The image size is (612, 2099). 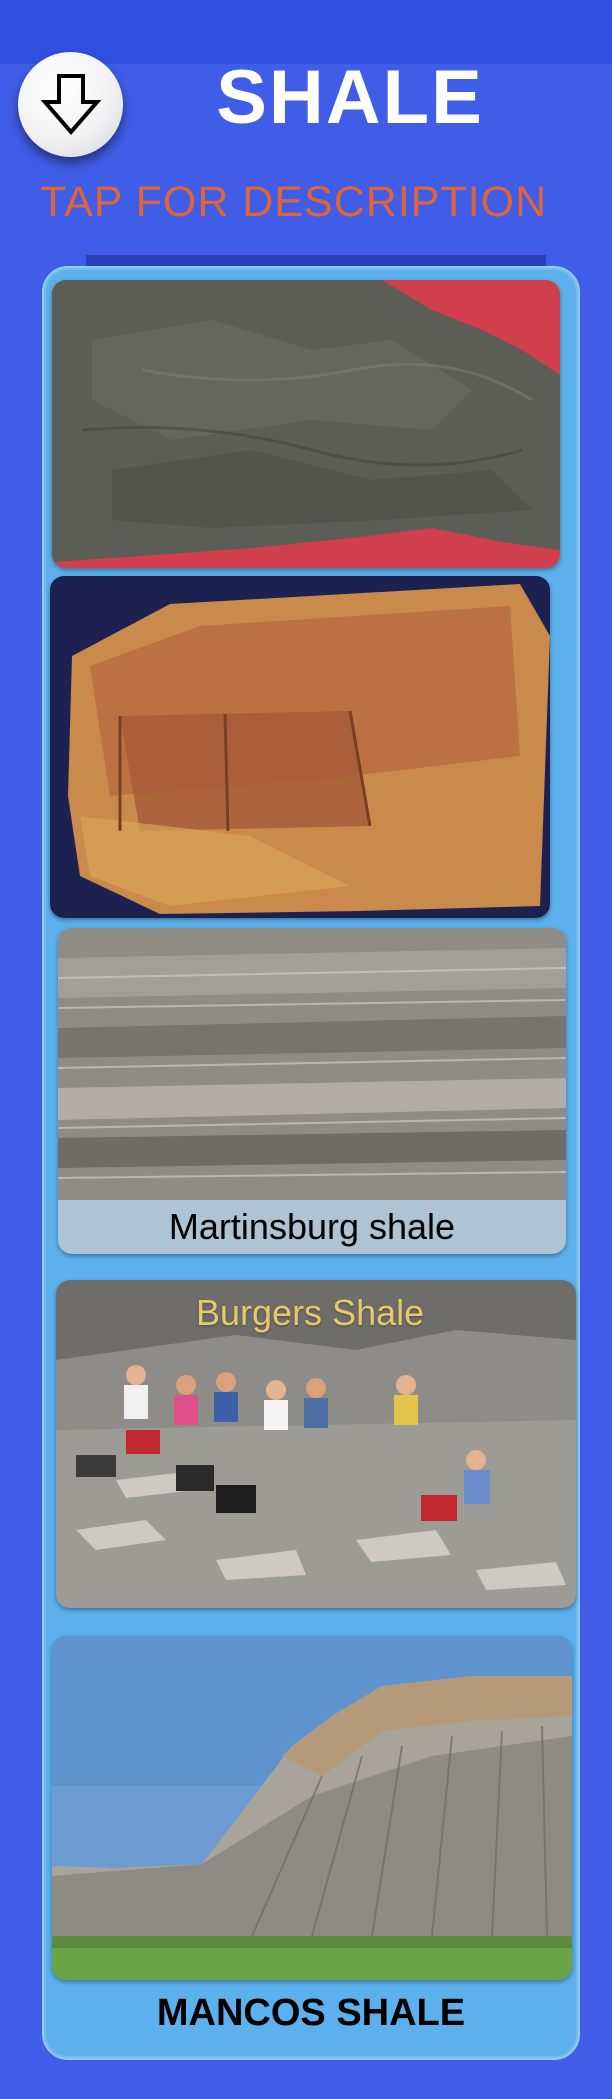 I want to click on page-title: SHALE, so click(x=350, y=97).